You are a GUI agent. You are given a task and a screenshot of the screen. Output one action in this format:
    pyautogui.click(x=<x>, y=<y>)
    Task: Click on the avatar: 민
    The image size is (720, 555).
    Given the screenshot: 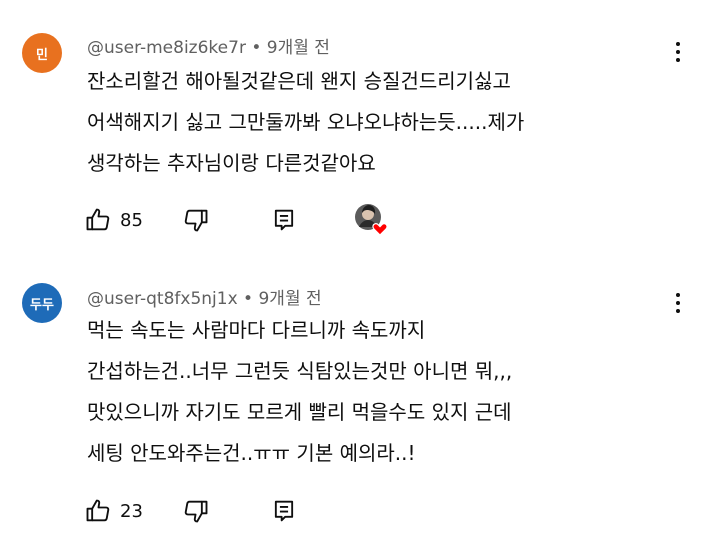 What is the action you would take?
    pyautogui.click(x=42, y=53)
    